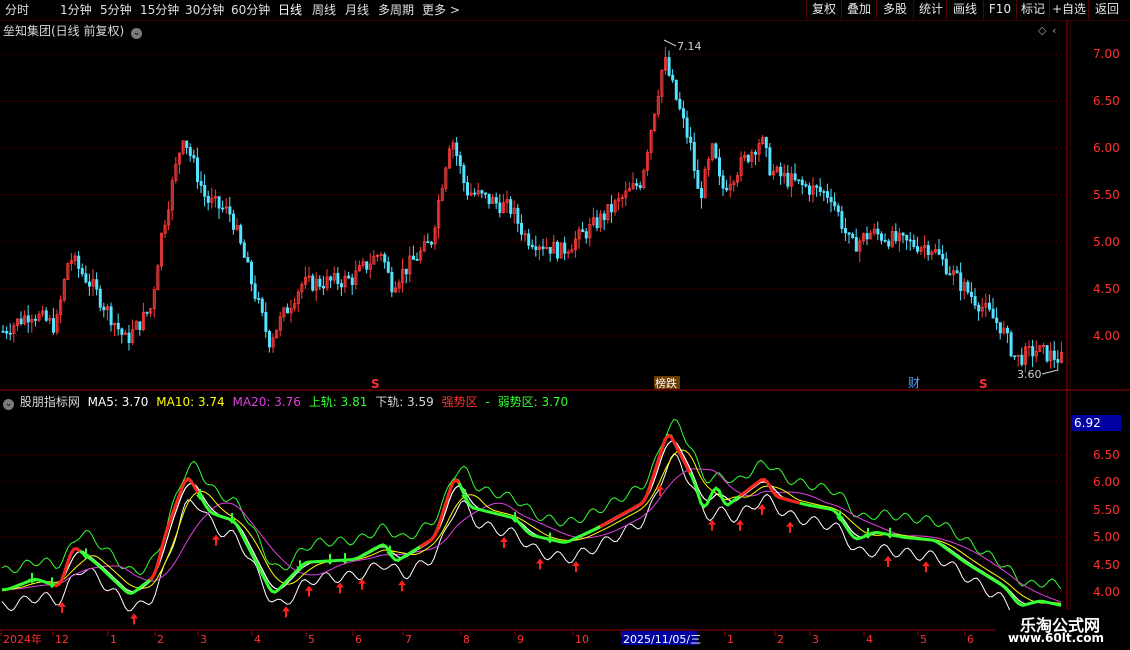 This screenshot has height=650, width=1130. Describe the element at coordinates (358, 639) in the screenshot. I see `date-label: 6` at that location.